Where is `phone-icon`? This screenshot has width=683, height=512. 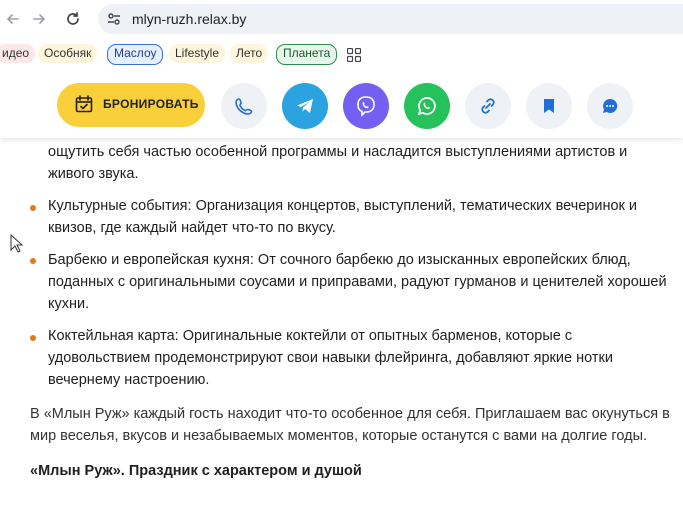
phone-icon is located at coordinates (244, 106).